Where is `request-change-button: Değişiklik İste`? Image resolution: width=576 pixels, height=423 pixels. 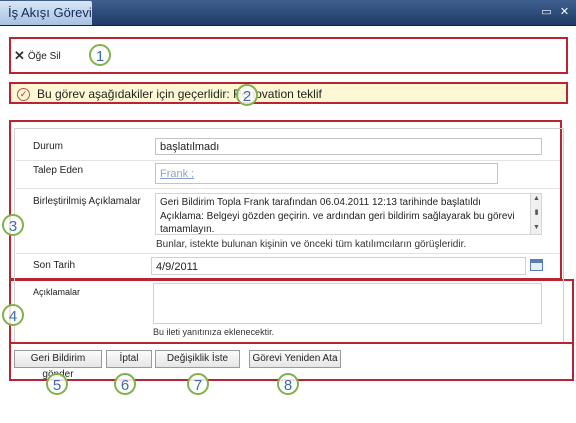
request-change-button: Değişiklik İste is located at coordinates (197, 359).